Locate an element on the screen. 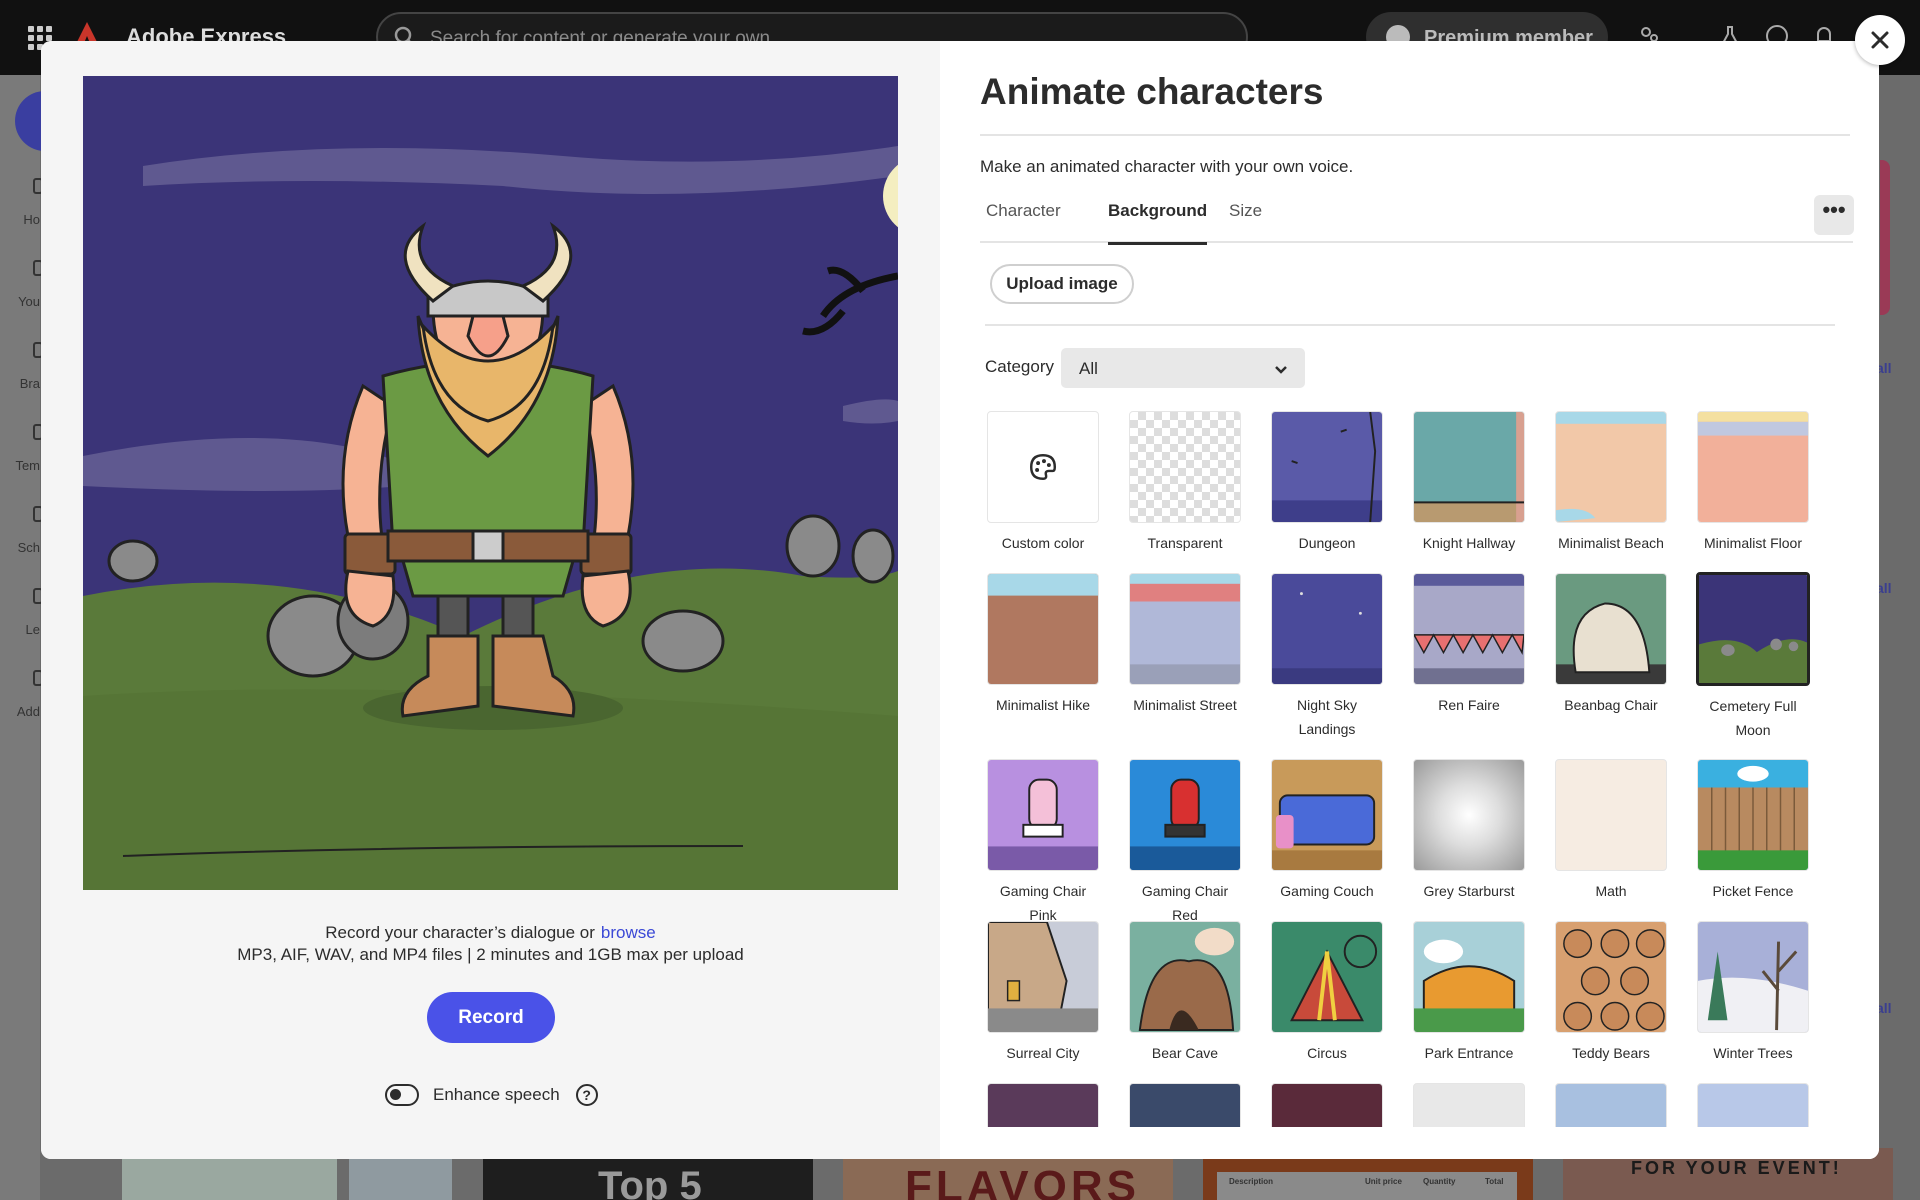 The width and height of the screenshot is (1920, 1200). background-tile-cemetery-full-moon: Cemetery Full Moon is located at coordinates (1753, 657).